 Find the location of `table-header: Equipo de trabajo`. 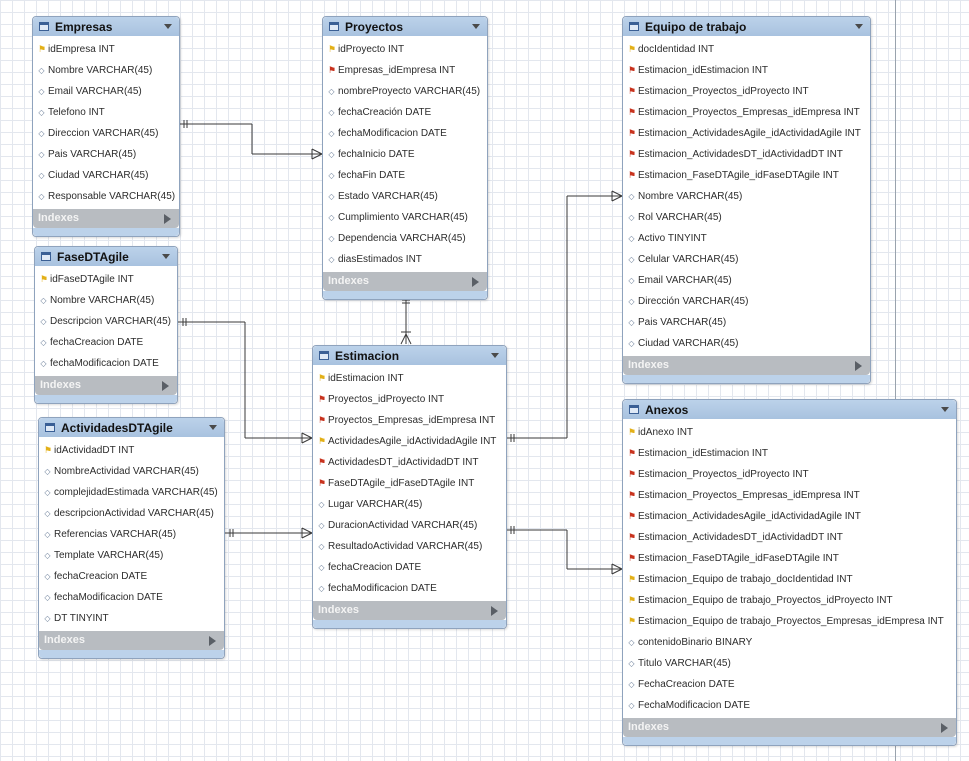

table-header: Equipo de trabajo is located at coordinates (746, 26).